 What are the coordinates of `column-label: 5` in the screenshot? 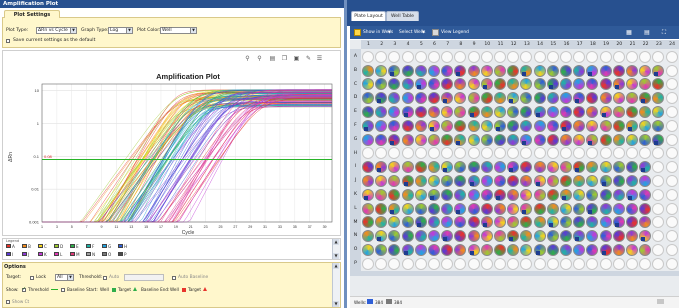 It's located at (421, 44).